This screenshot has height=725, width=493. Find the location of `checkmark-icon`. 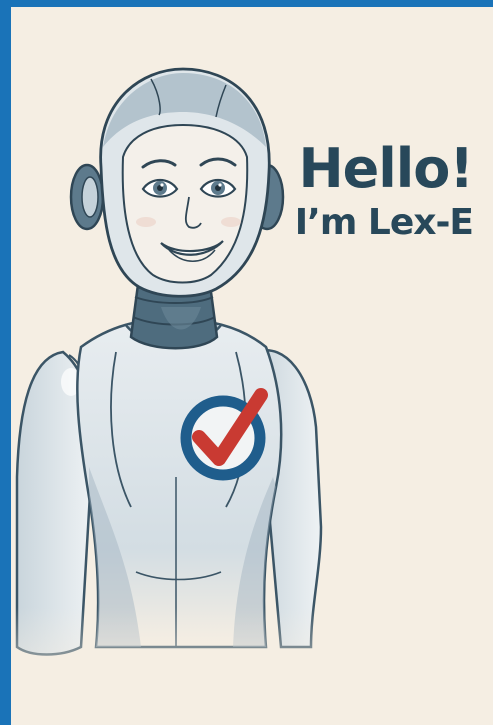

checkmark-icon is located at coordinates (224, 434).